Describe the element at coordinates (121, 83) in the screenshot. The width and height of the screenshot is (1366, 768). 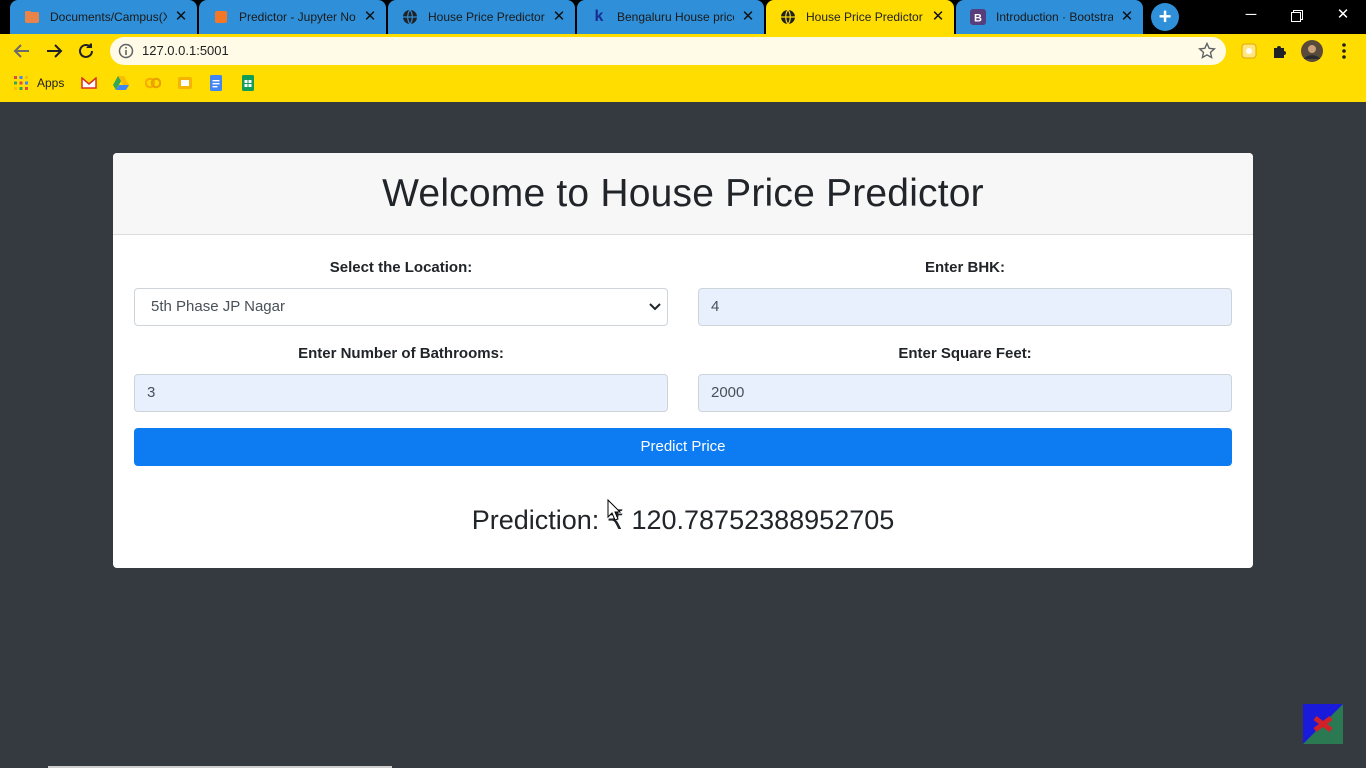
I see `google-drive-icon` at that location.